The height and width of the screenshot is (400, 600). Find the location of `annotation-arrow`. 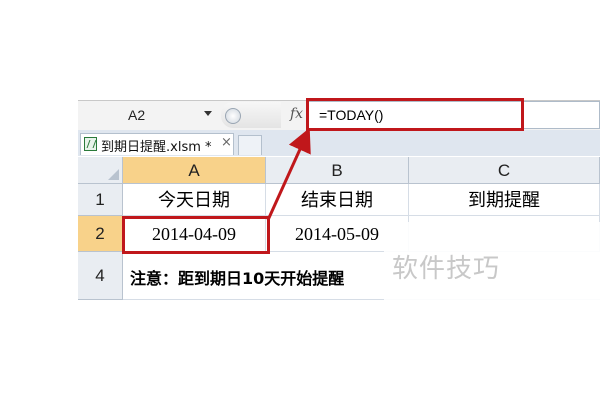

annotation-arrow is located at coordinates (288, 174).